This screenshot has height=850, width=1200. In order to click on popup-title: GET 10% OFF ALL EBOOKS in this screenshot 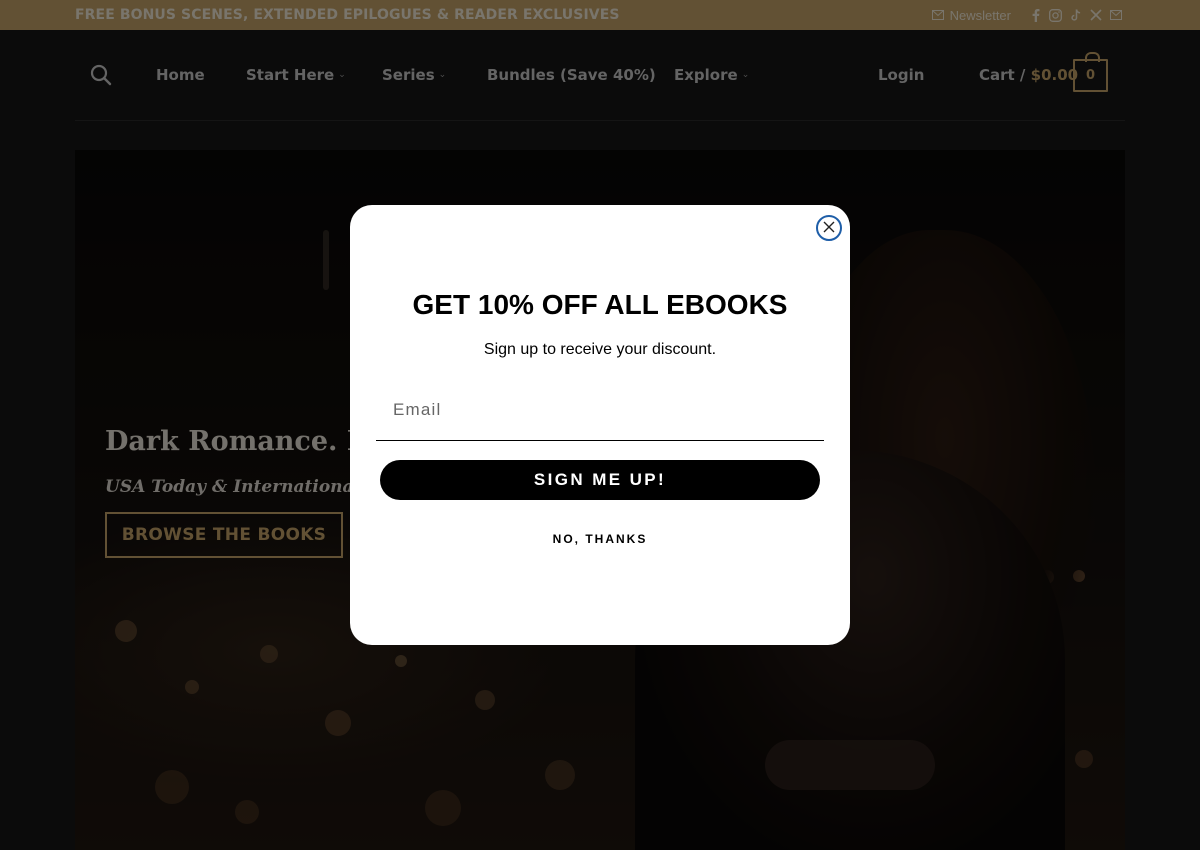, I will do `click(600, 304)`.